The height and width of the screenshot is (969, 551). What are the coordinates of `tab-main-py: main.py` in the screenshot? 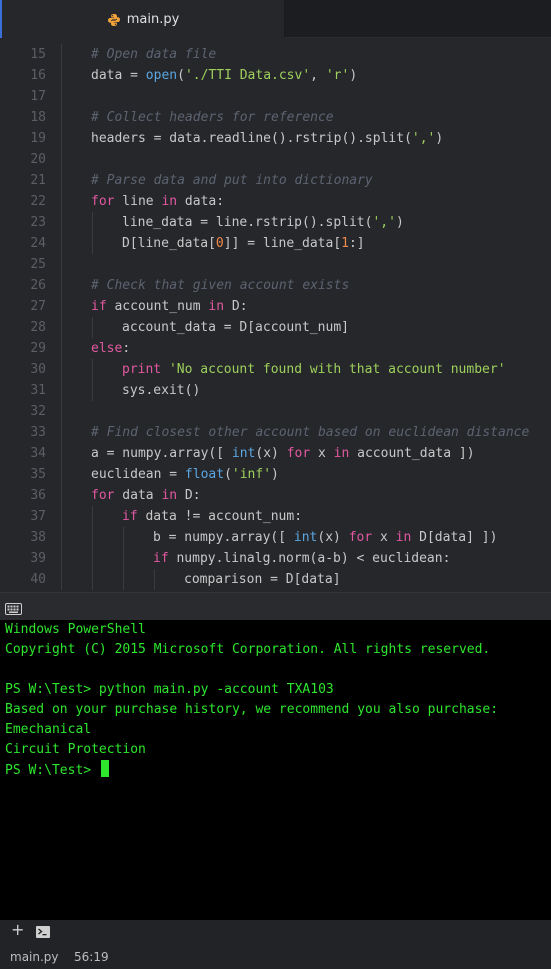 It's located at (142, 19).